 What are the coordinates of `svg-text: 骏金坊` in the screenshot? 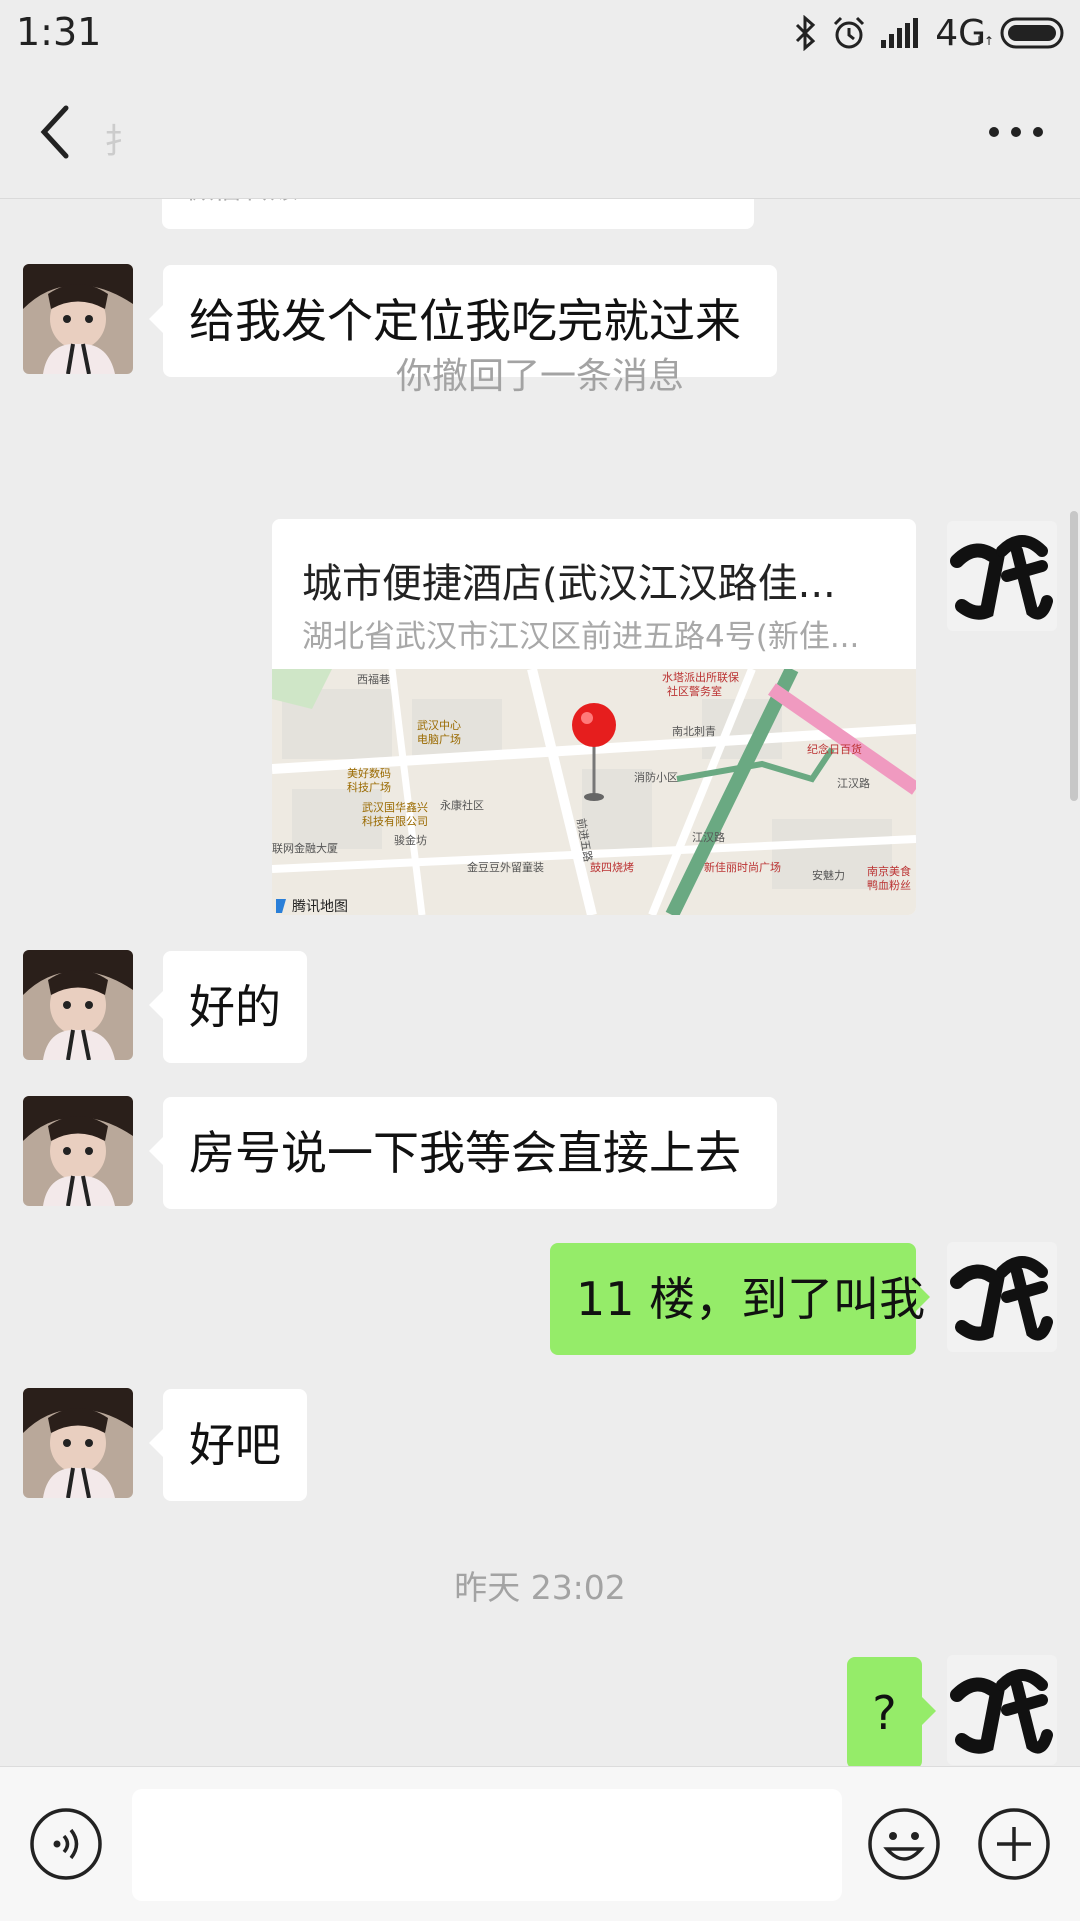 It's located at (410, 840).